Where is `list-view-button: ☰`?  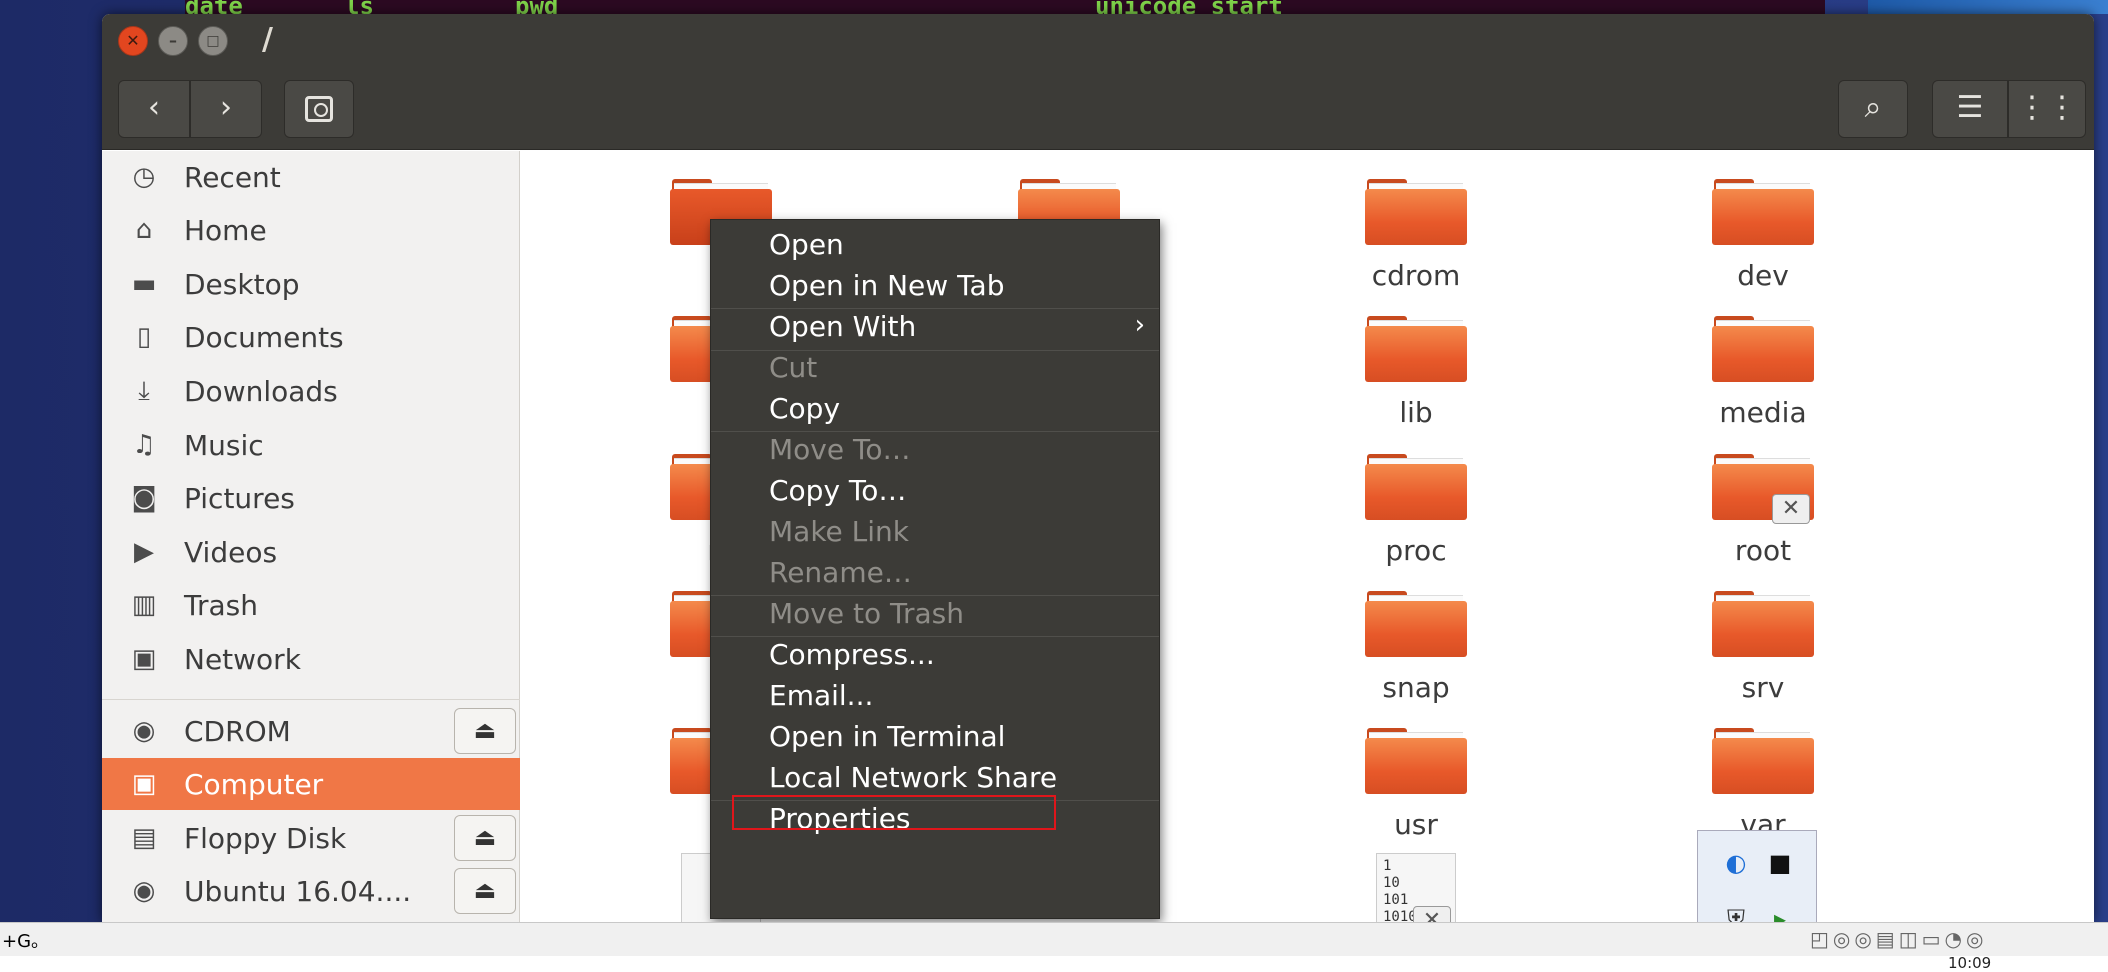
list-view-button: ☰ is located at coordinates (1970, 109).